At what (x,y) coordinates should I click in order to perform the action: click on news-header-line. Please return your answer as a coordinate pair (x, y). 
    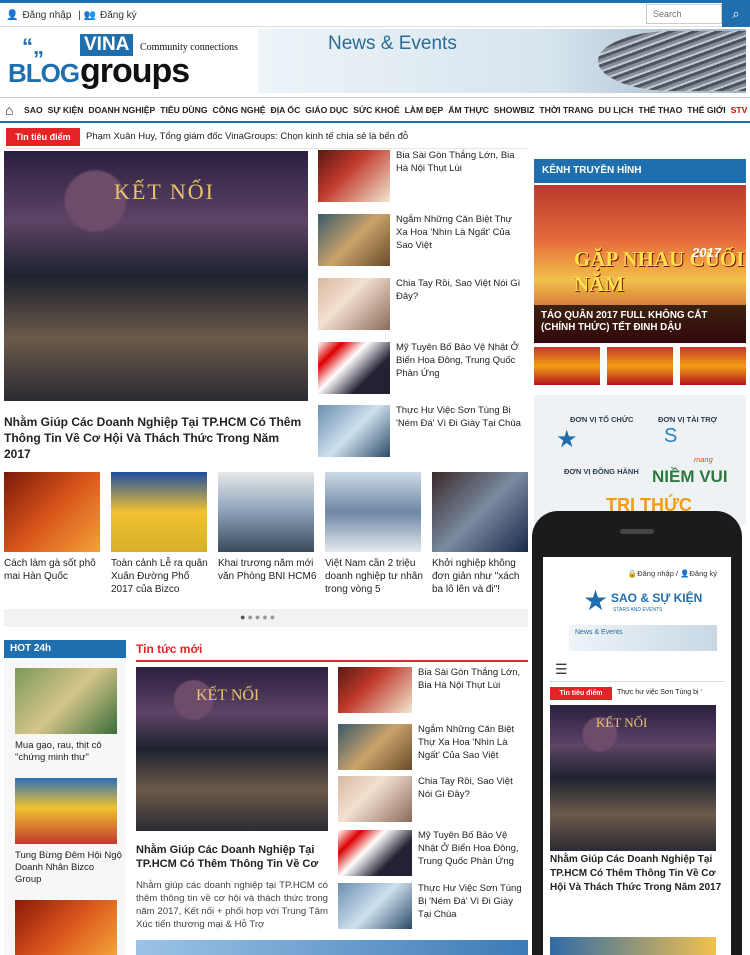
    Looking at the image, I should click on (332, 661).